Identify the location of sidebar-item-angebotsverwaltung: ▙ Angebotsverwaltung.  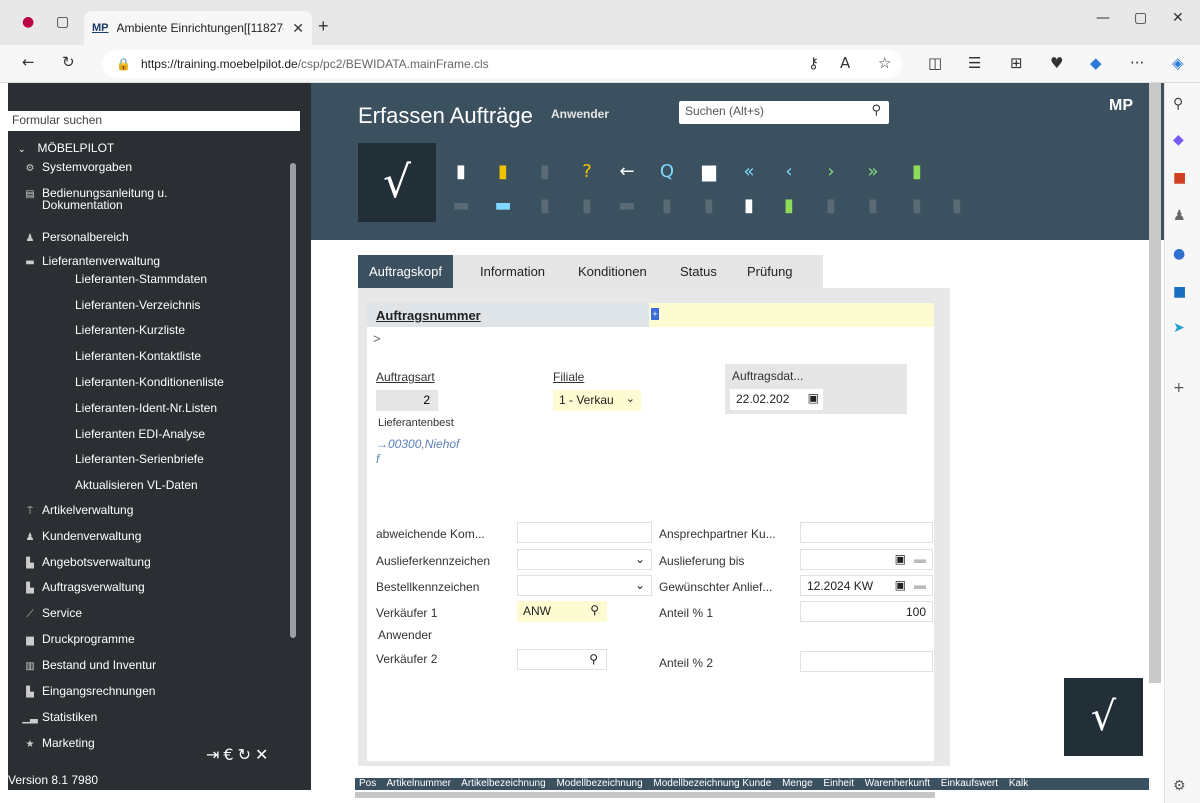
(79, 562).